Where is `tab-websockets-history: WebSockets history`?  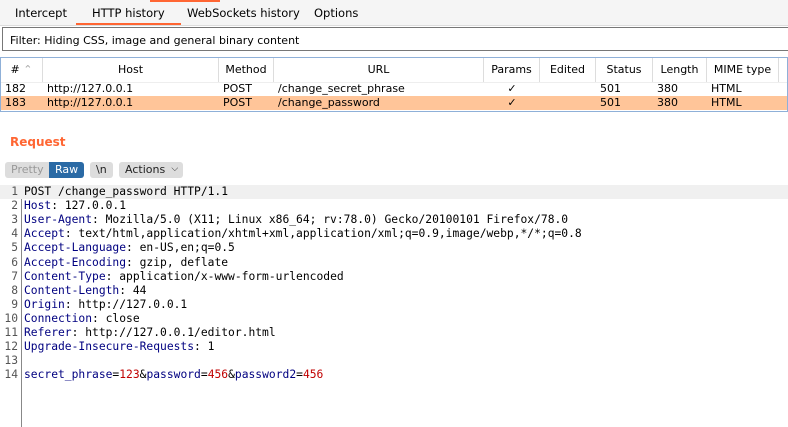
tab-websockets-history: WebSockets history is located at coordinates (243, 13).